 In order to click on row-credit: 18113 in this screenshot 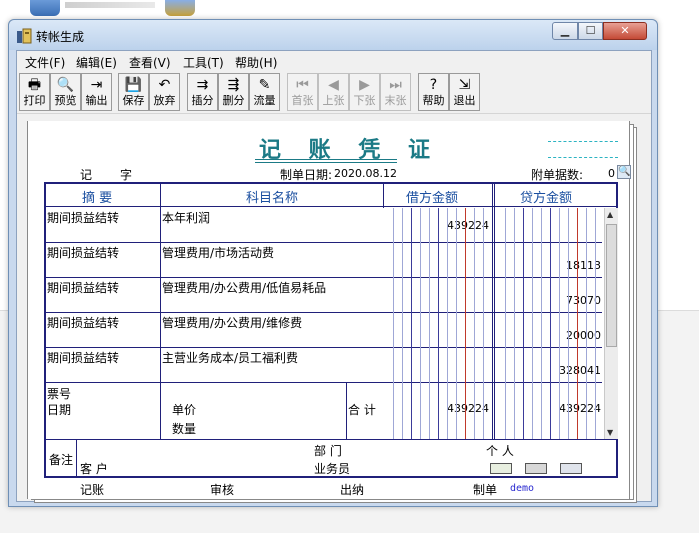, I will do `click(556, 265)`.